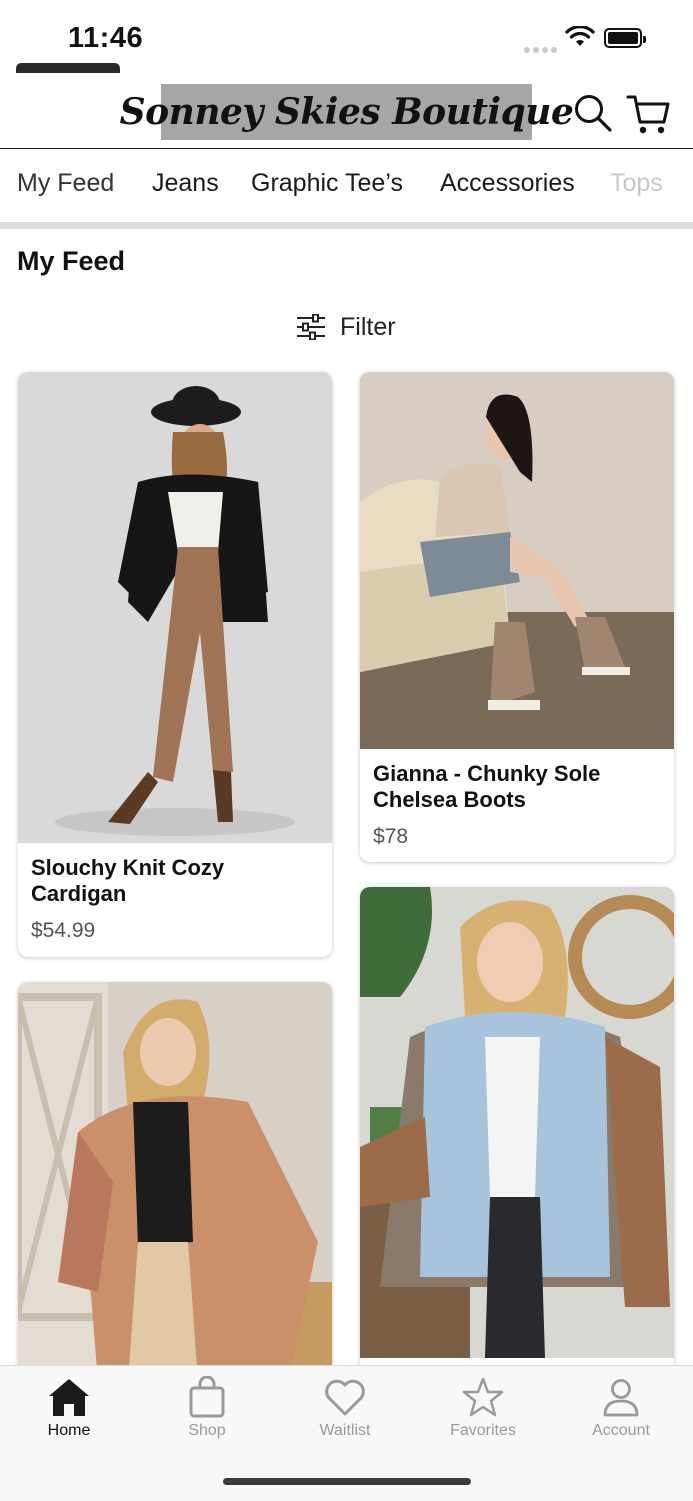  What do you see at coordinates (327, 183) in the screenshot?
I see `tab-graphic-tees: Graphic Tee’s` at bounding box center [327, 183].